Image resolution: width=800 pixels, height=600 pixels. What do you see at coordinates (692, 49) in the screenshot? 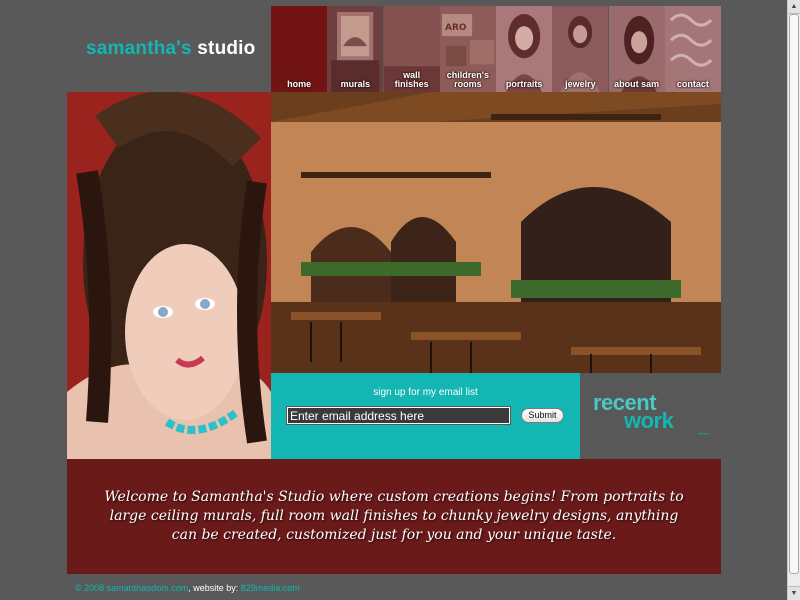
I see `nav-contact: contact` at bounding box center [692, 49].